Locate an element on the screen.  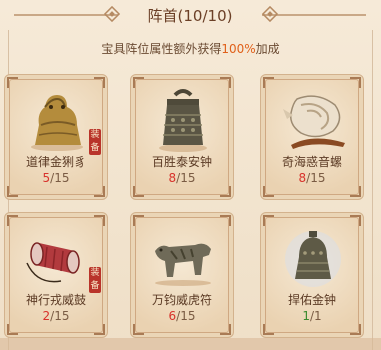
treasure-level: 2/15 is located at coordinates (56, 316).